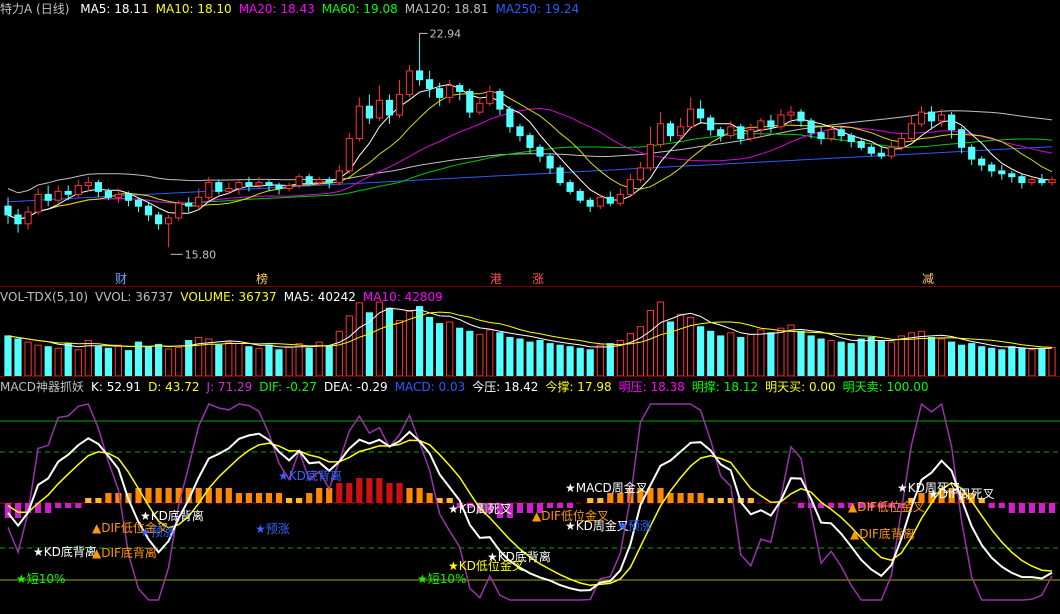 Image resolution: width=1060 pixels, height=614 pixels. Describe the element at coordinates (530, 174) in the screenshot. I see `ma250-line` at that location.